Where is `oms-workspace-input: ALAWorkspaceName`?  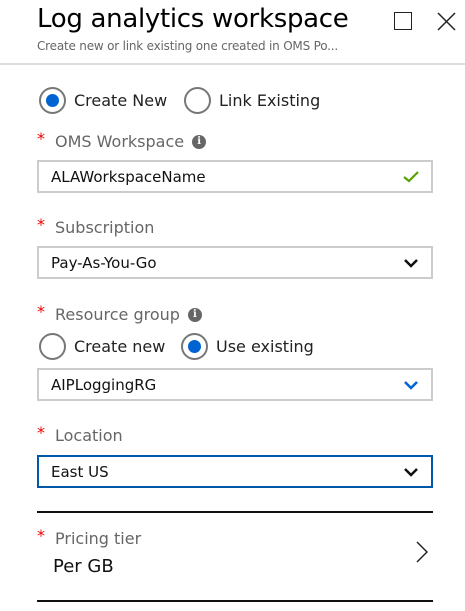
oms-workspace-input: ALAWorkspaceName is located at coordinates (235, 176).